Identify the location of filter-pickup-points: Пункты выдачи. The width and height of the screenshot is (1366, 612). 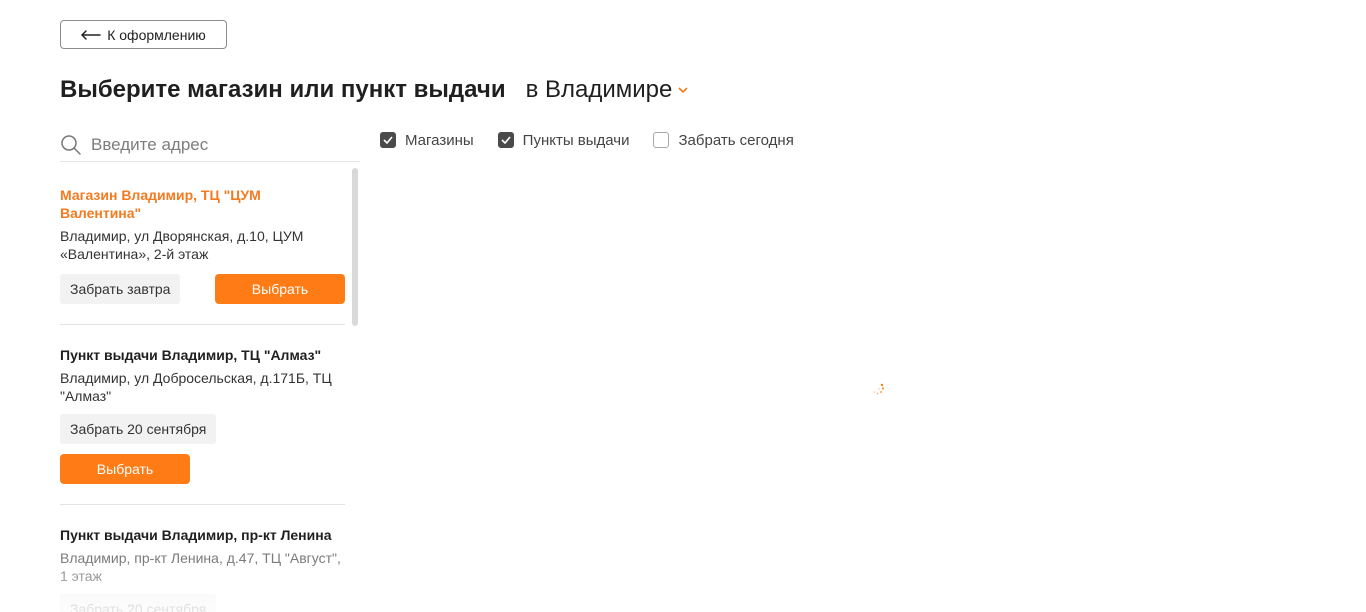
(563, 140).